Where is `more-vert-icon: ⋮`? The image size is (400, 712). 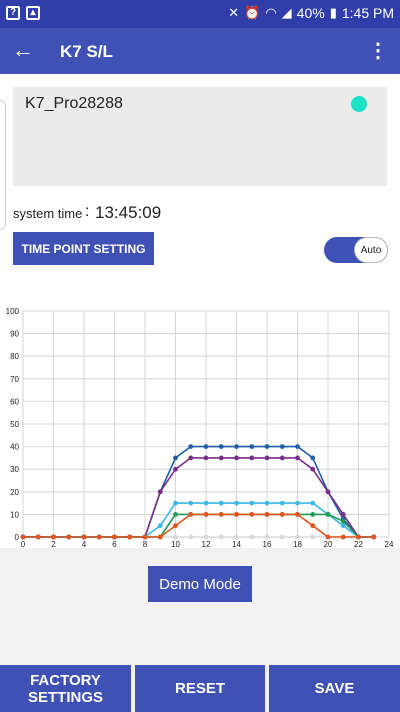 more-vert-icon: ⋮ is located at coordinates (378, 50).